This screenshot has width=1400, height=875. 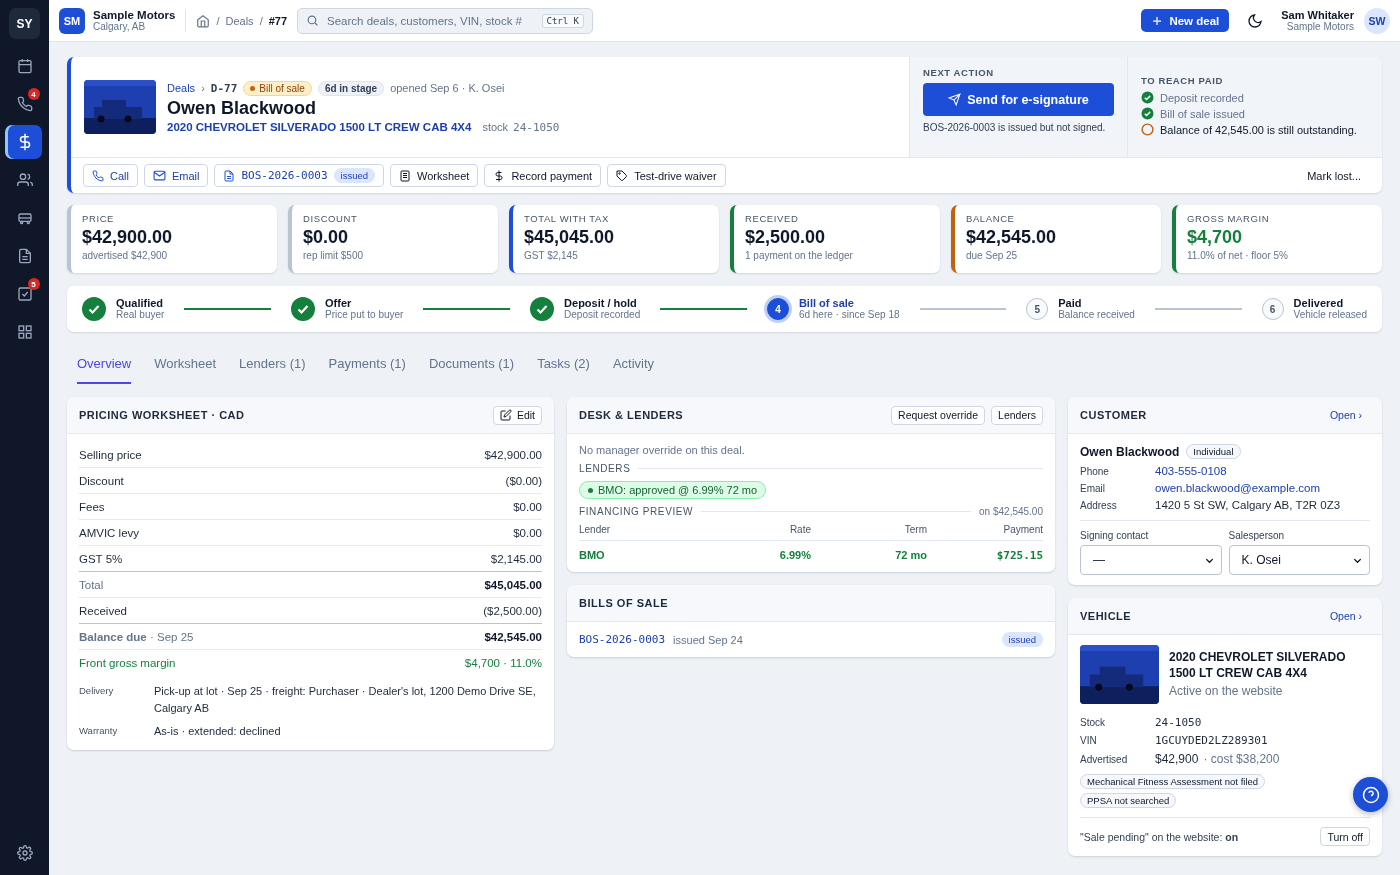 What do you see at coordinates (1128, 800) in the screenshot?
I see `warning-tag: PPSA not searched` at bounding box center [1128, 800].